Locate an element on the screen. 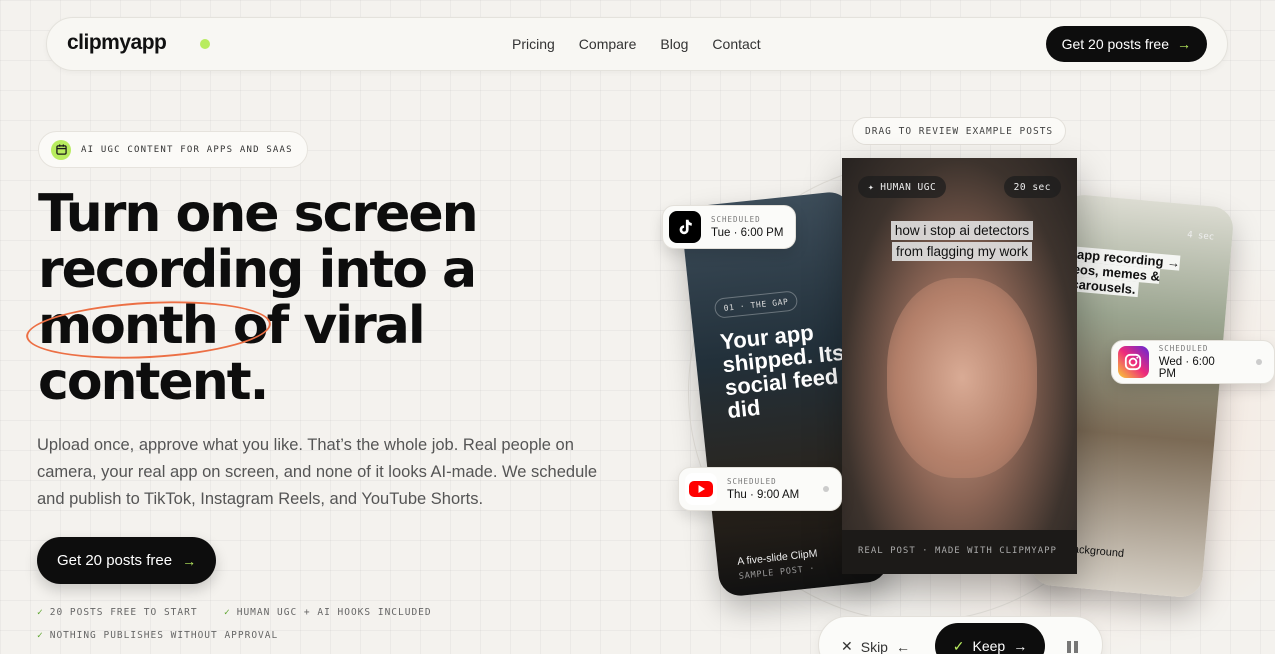  right-card-duration: 4 sec is located at coordinates (1200, 236).